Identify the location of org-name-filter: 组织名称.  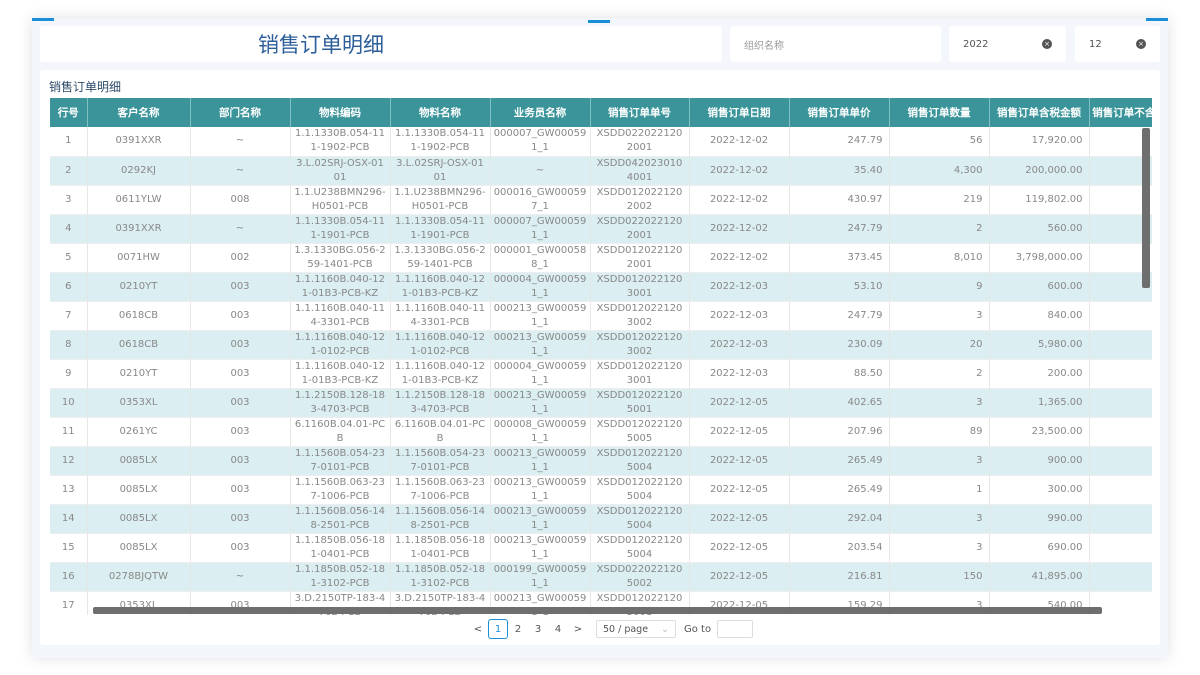
(835, 44).